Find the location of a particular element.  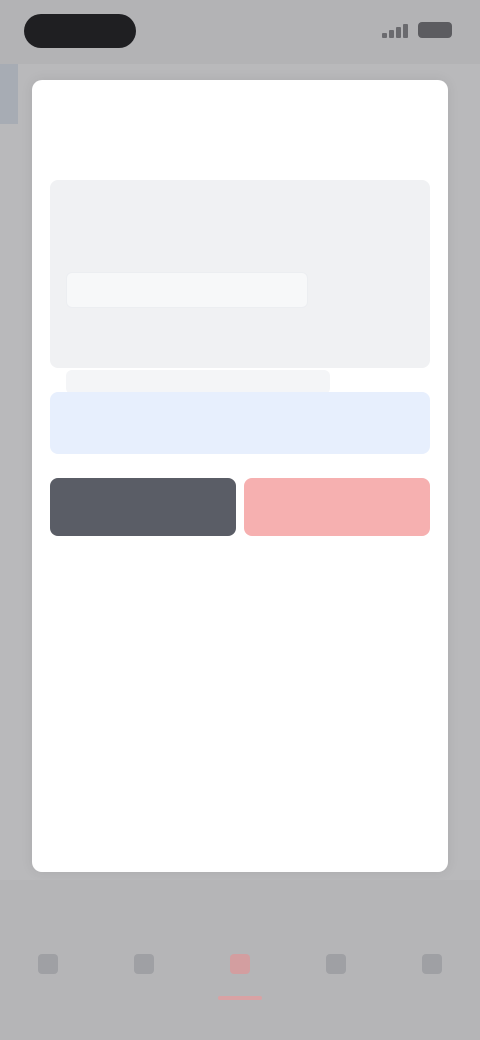

tab-bar is located at coordinates (240, 980).